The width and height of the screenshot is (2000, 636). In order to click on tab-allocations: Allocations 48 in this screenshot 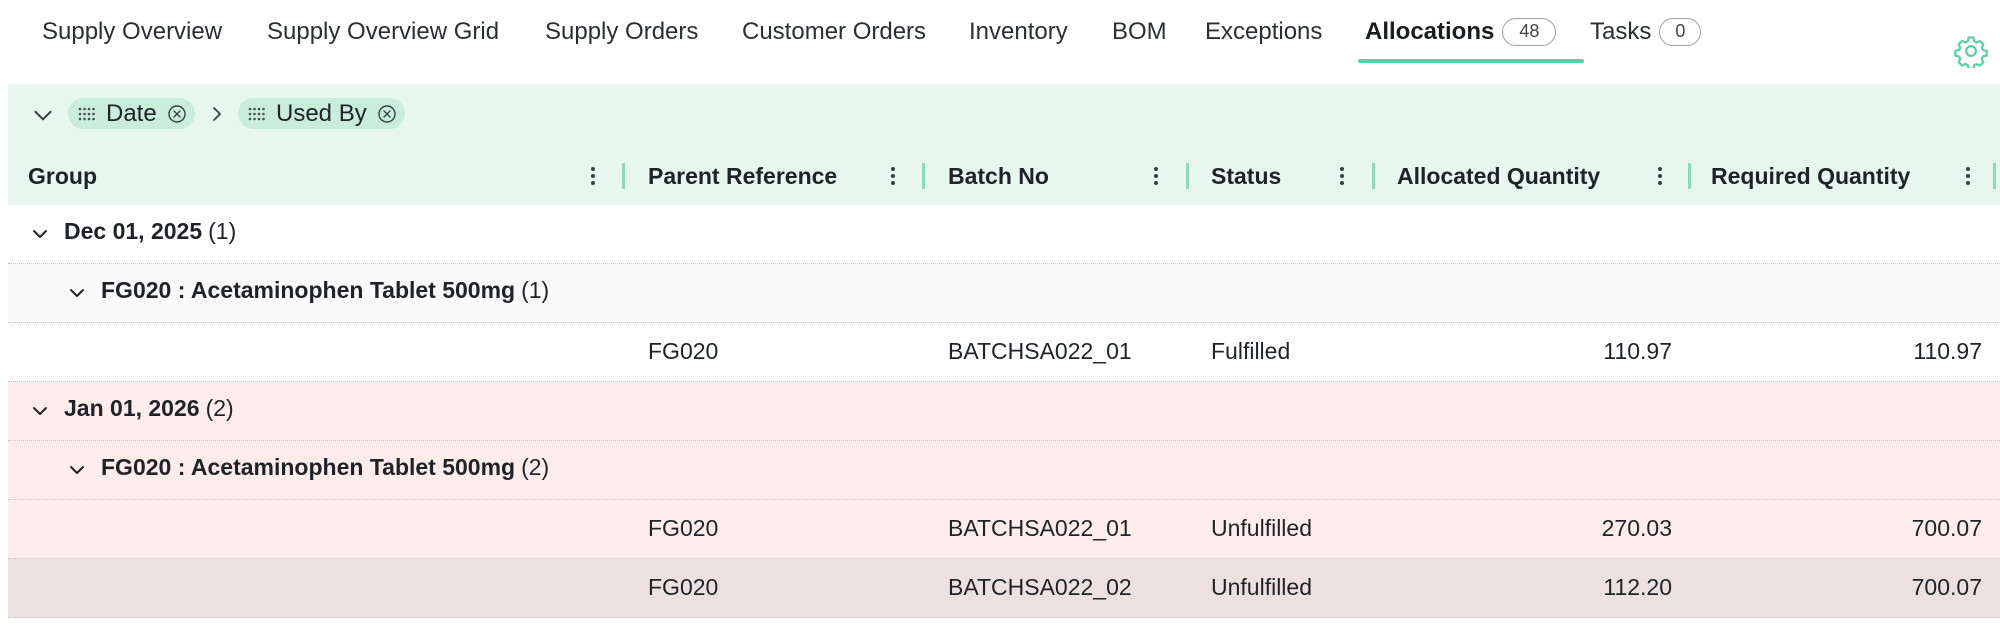, I will do `click(1461, 32)`.